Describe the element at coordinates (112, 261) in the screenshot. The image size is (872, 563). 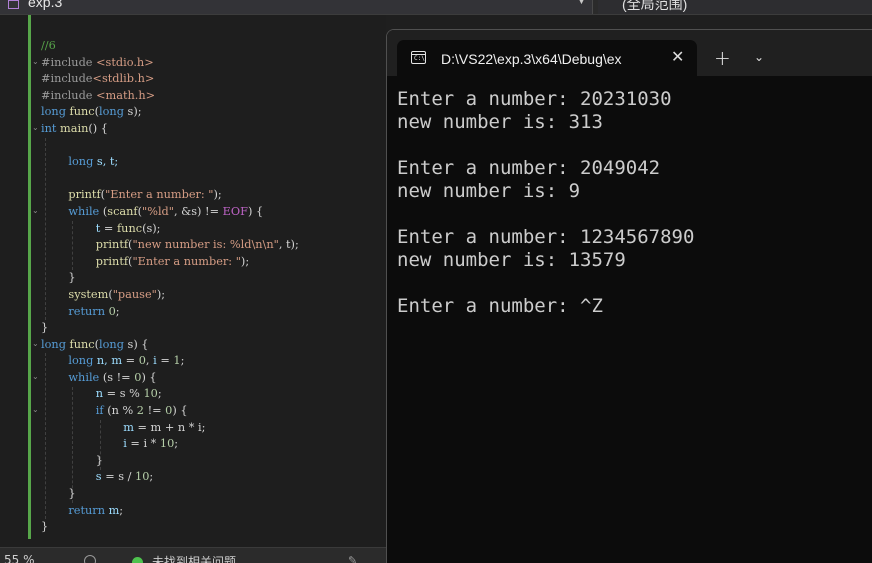
I see `code-token: printf` at that location.